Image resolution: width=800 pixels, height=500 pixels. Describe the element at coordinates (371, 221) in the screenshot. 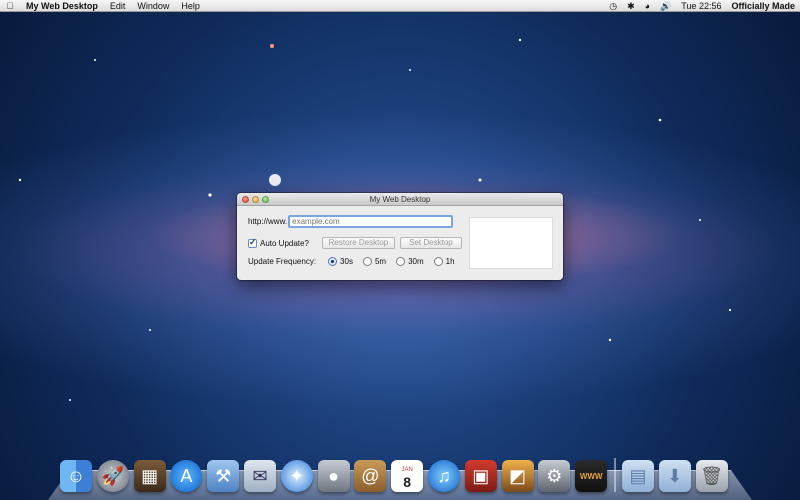

I see `url-input` at that location.